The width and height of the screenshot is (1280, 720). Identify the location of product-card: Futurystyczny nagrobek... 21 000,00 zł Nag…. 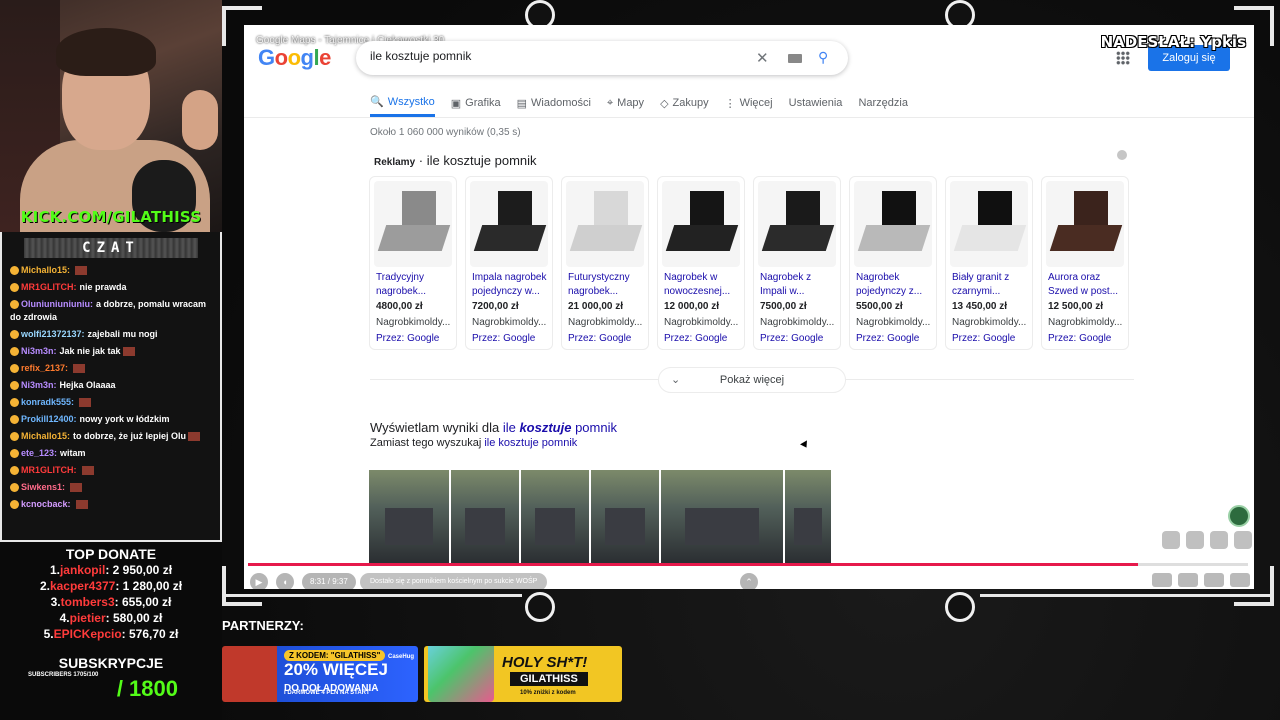
(605, 263).